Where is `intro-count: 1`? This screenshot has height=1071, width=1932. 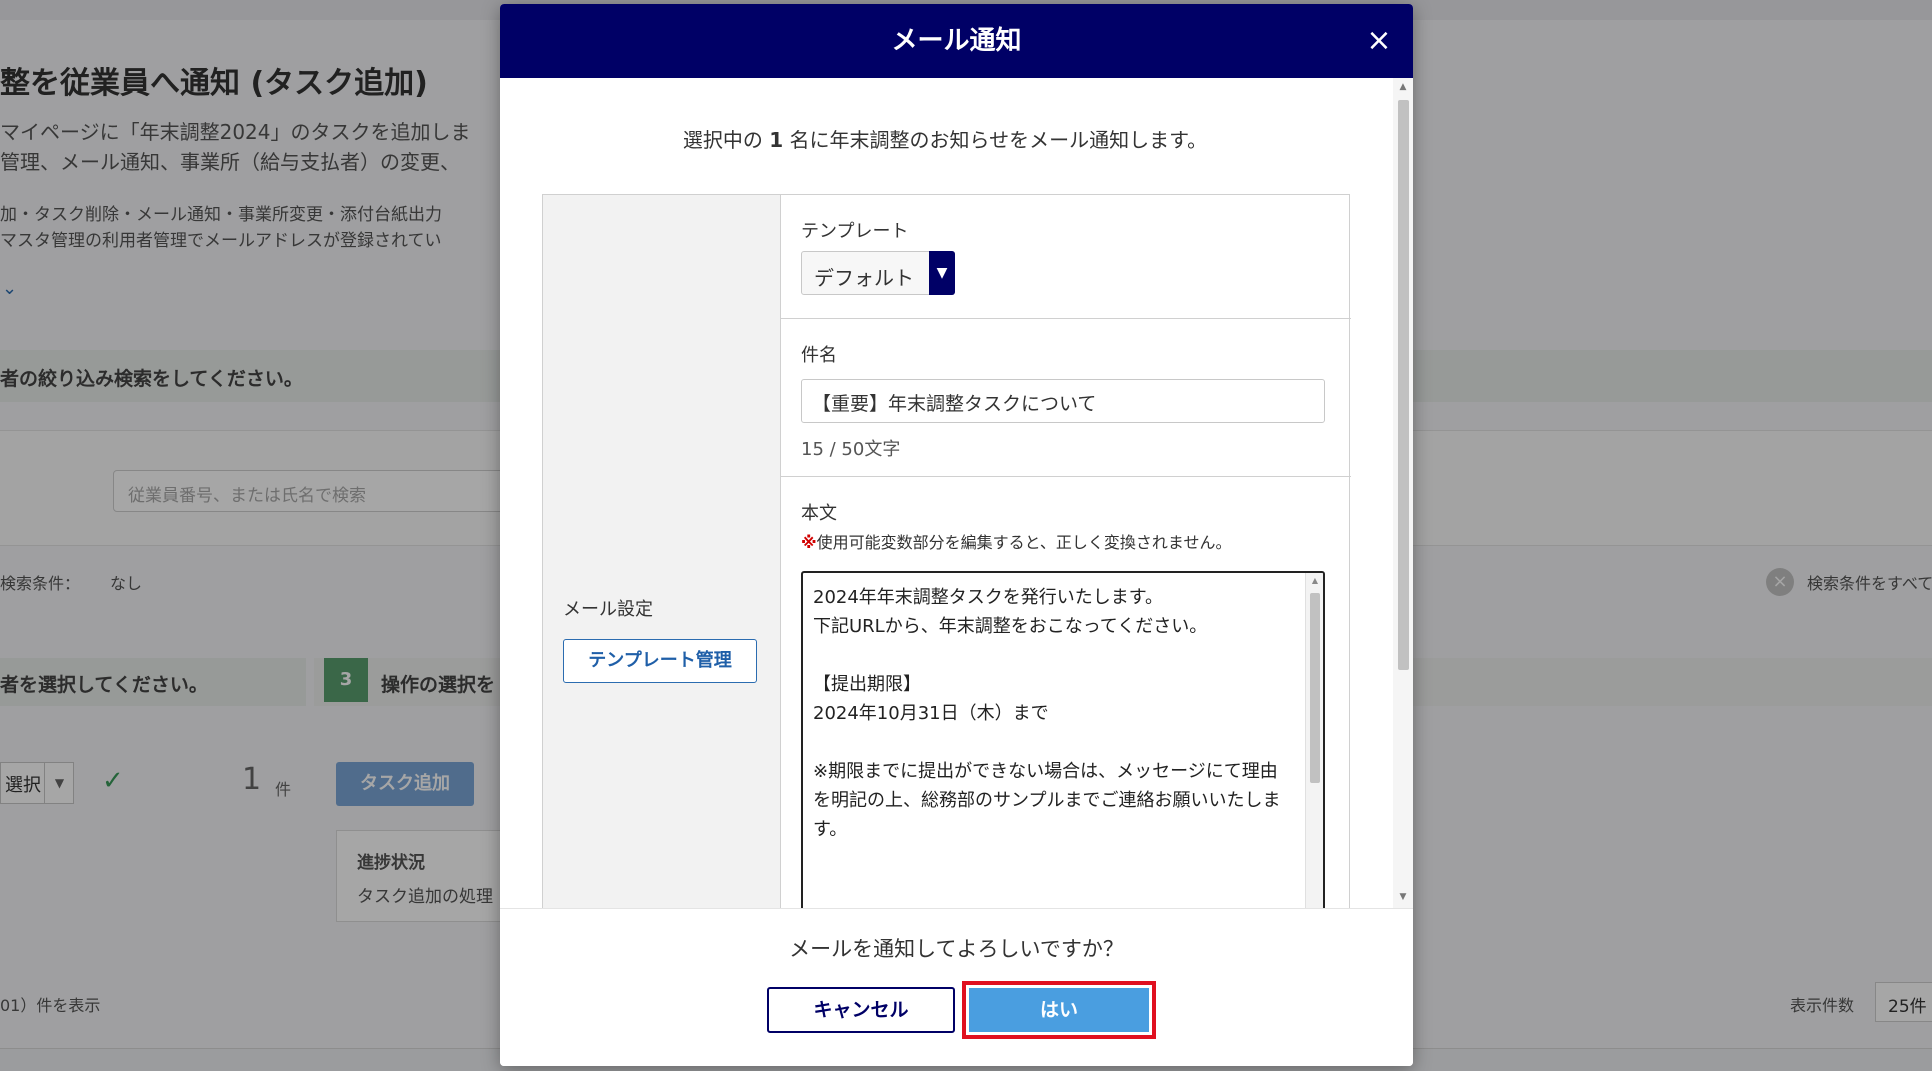 intro-count: 1 is located at coordinates (776, 140).